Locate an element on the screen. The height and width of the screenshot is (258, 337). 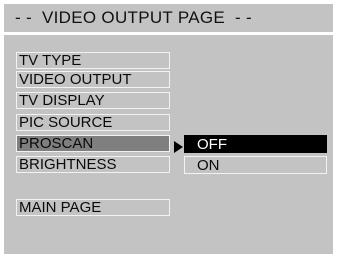
option-off: OFF is located at coordinates (255, 144).